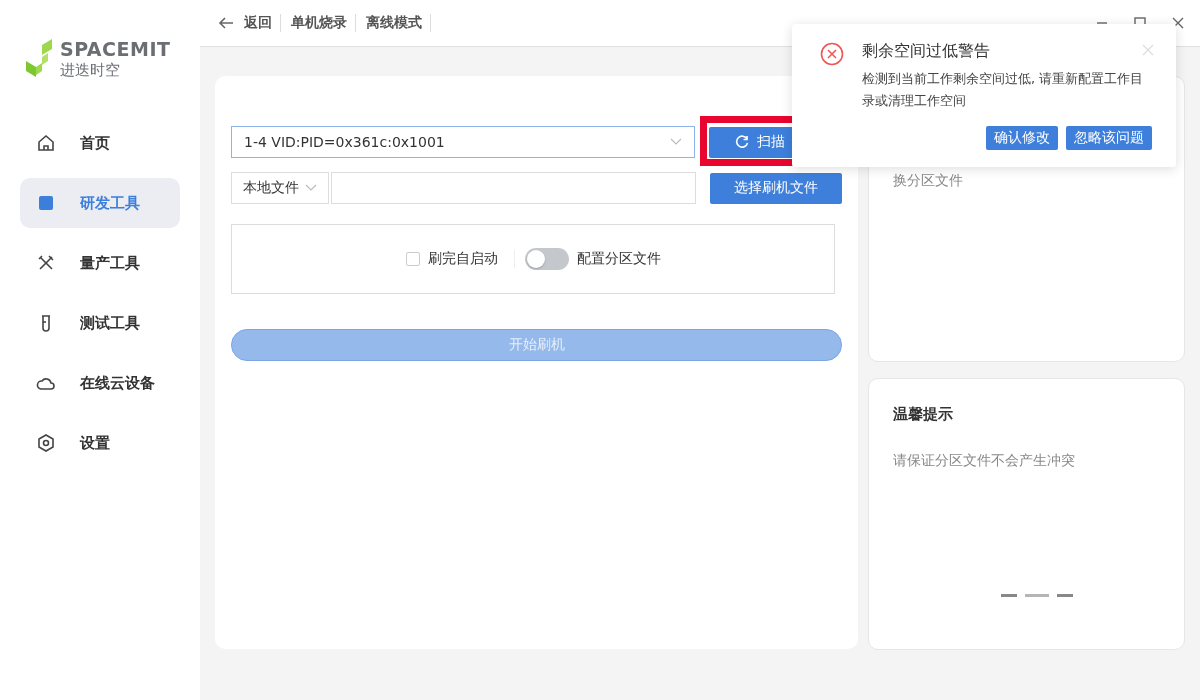  What do you see at coordinates (928, 180) in the screenshot?
I see `info-text: 换分区文件` at bounding box center [928, 180].